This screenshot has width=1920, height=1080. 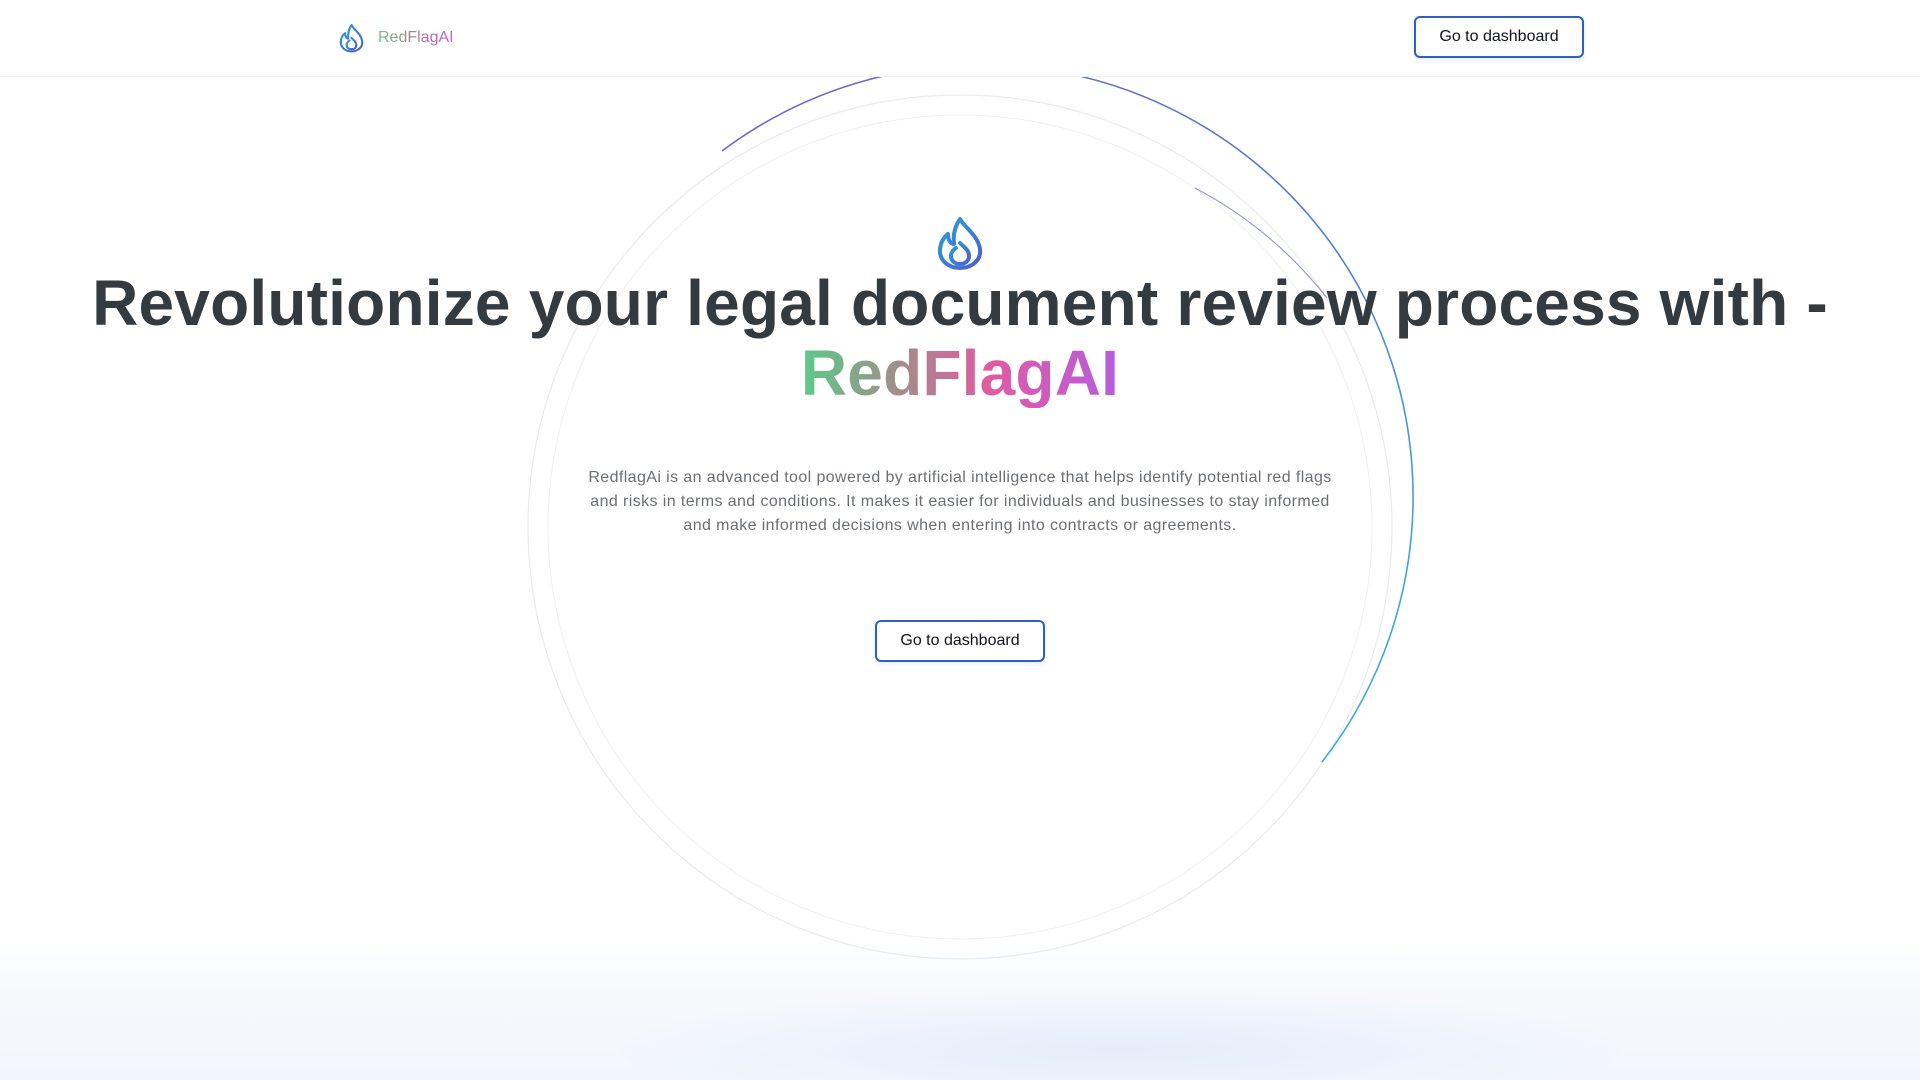 I want to click on brand-logo-link: RedFlagAI, so click(x=395, y=38).